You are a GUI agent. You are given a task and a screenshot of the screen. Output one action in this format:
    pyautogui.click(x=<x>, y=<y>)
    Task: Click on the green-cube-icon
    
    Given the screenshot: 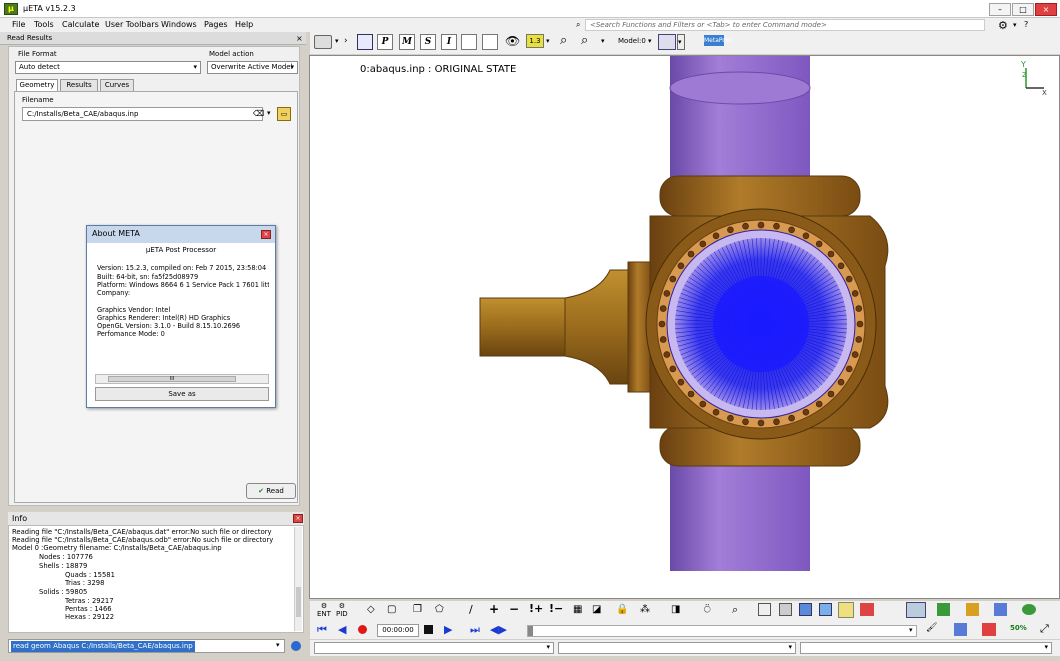 What is the action you would take?
    pyautogui.click(x=943, y=609)
    